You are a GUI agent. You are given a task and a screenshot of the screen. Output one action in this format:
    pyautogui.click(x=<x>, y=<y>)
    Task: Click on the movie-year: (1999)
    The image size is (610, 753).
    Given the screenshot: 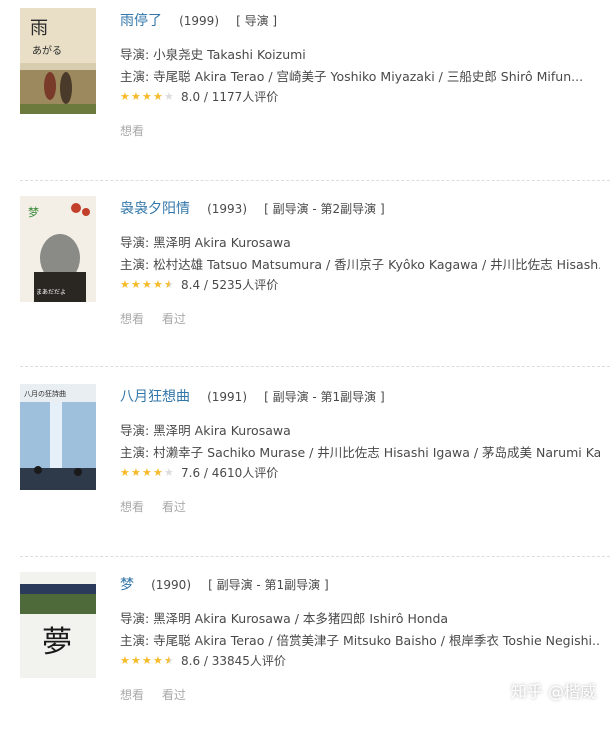 What is the action you would take?
    pyautogui.click(x=199, y=21)
    